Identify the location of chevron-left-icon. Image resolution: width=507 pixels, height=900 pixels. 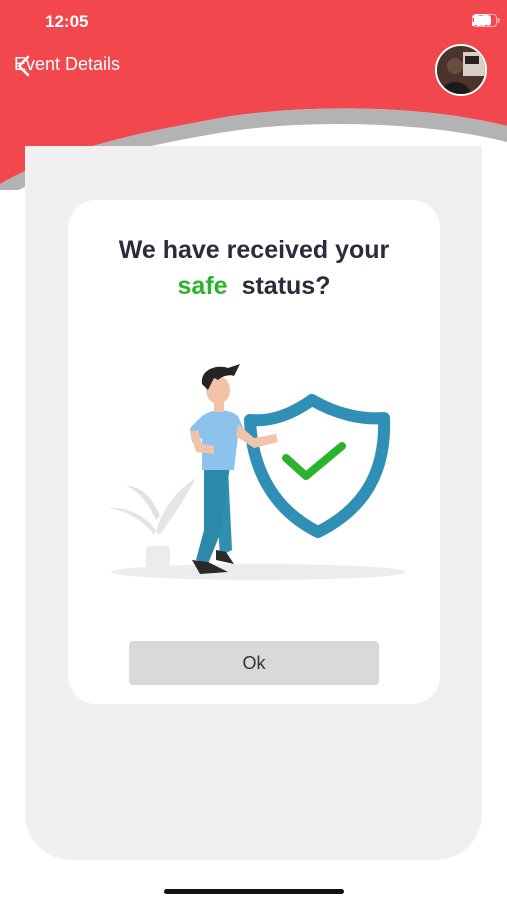
(23, 66).